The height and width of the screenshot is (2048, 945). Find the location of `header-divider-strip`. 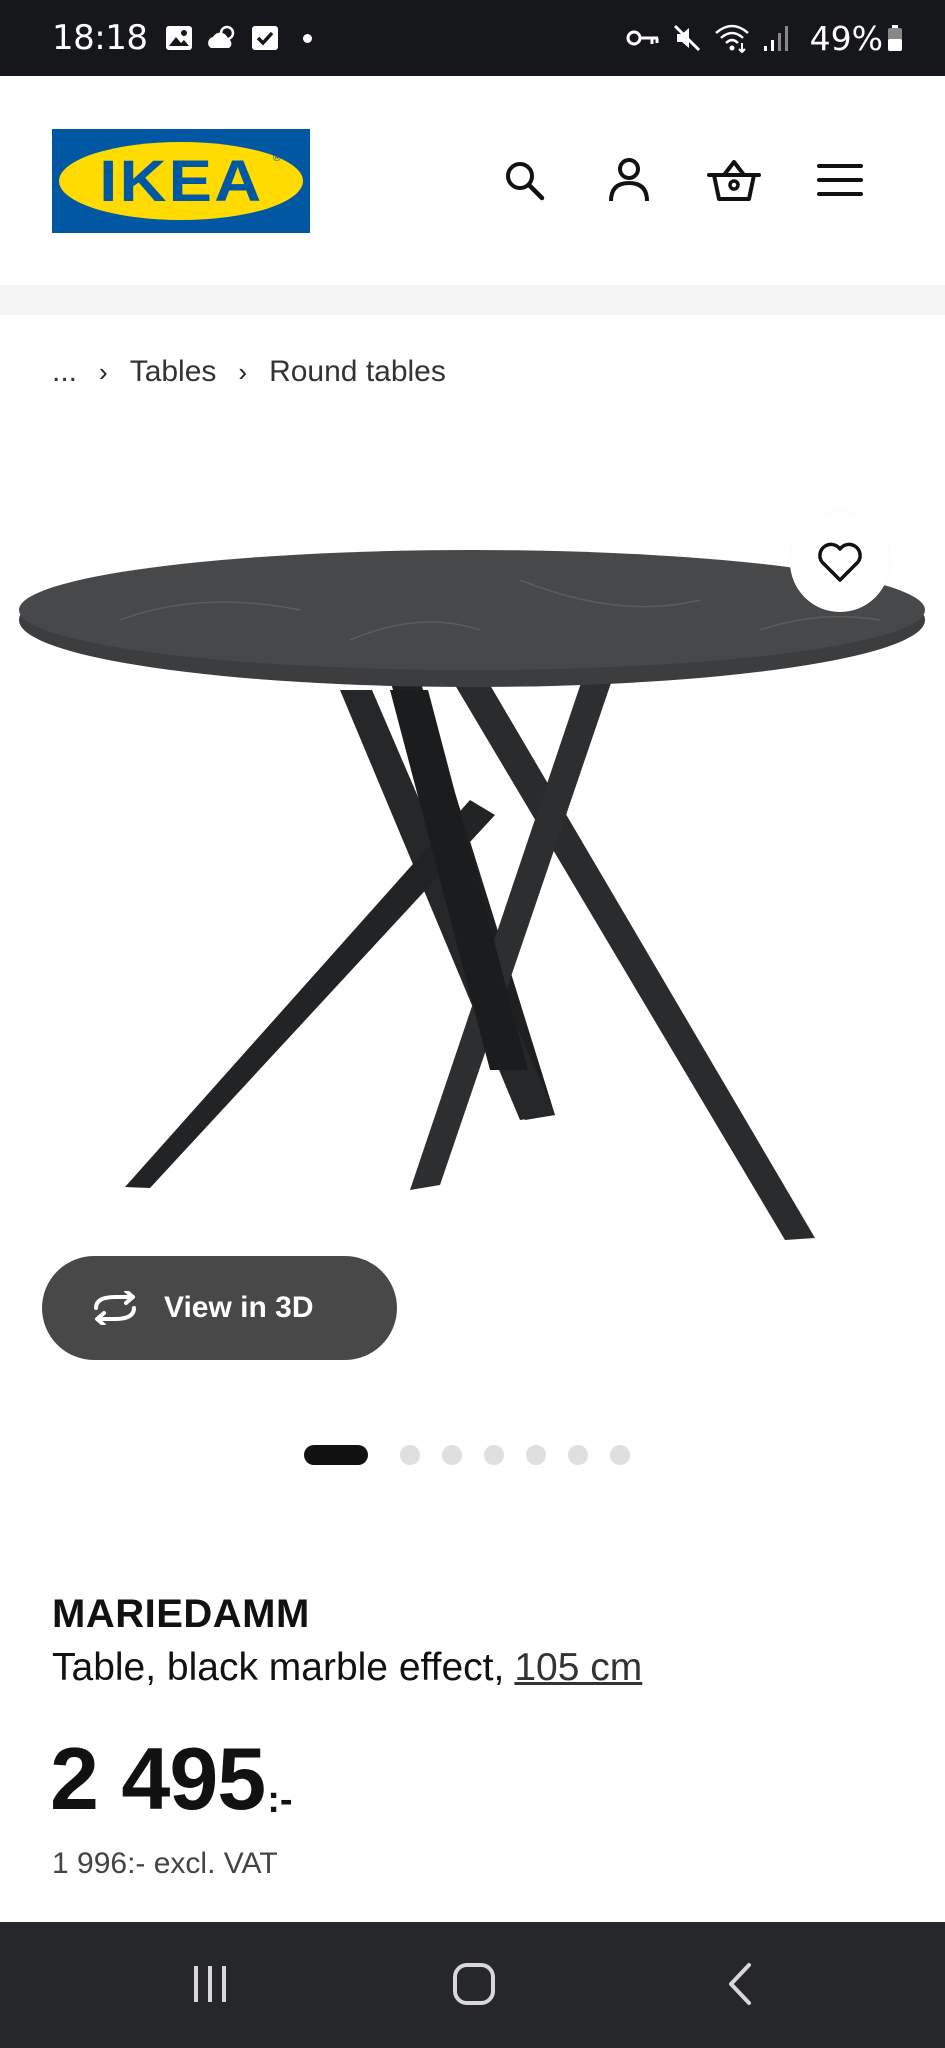

header-divider-strip is located at coordinates (472, 300).